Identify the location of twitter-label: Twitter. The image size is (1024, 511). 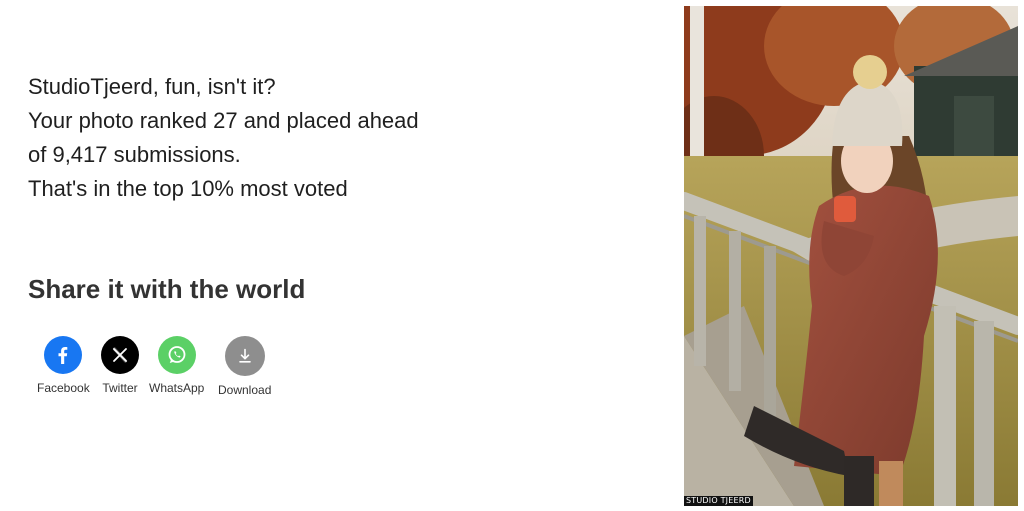
(120, 388).